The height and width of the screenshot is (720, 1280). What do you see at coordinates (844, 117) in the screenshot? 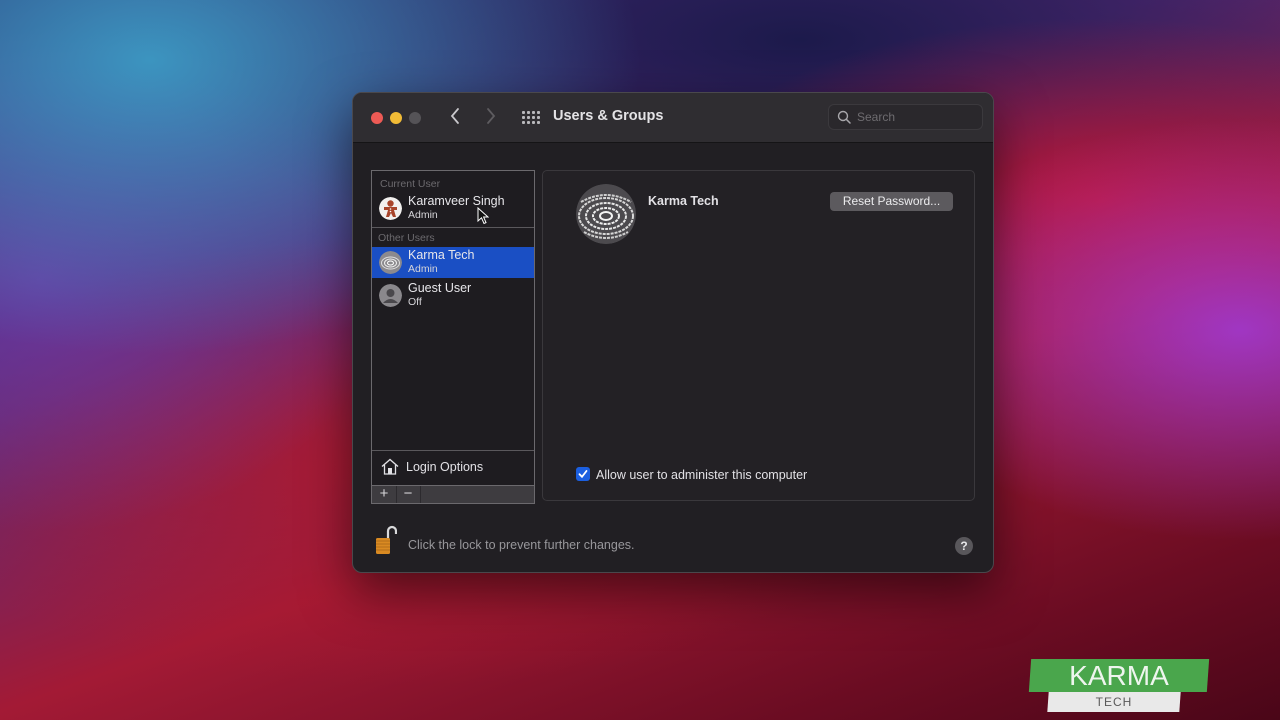
I see `search-icon` at bounding box center [844, 117].